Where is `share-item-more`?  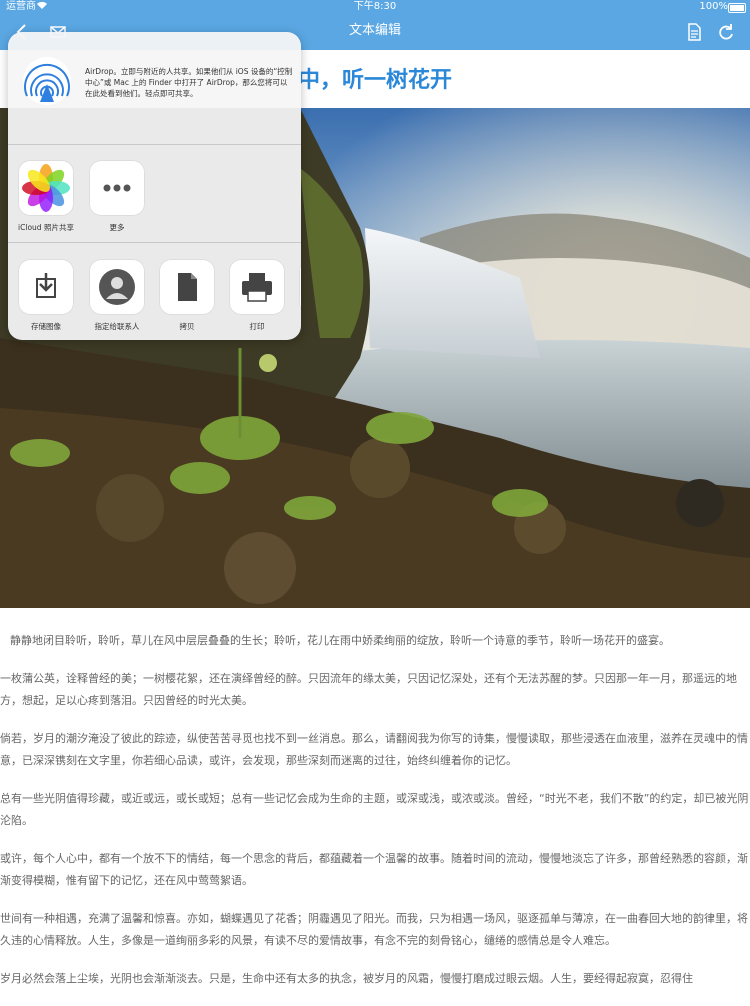 share-item-more is located at coordinates (117, 188).